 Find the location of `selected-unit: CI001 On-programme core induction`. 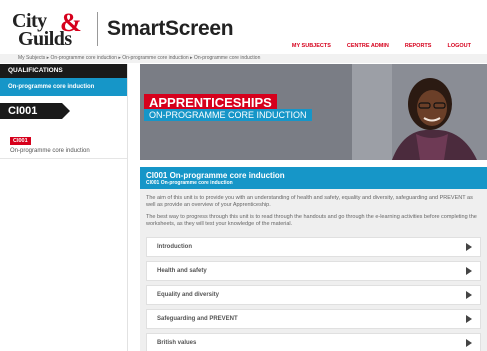

selected-unit: CI001 On-programme core induction is located at coordinates (63, 141).